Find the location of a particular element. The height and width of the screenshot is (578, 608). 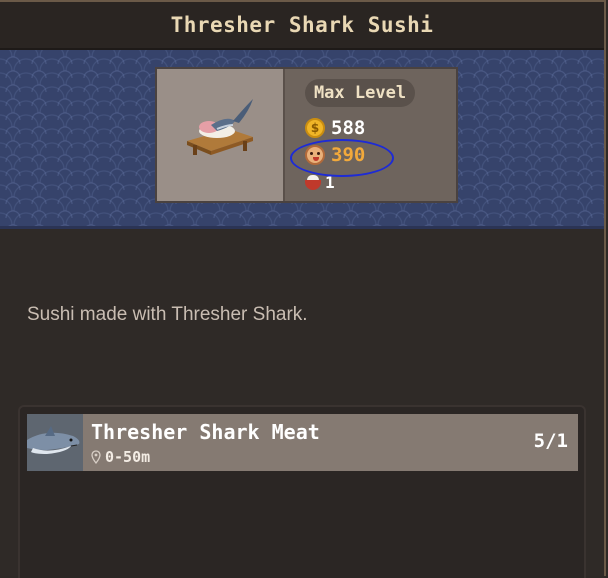

rice-bowl-icon is located at coordinates (313, 182).